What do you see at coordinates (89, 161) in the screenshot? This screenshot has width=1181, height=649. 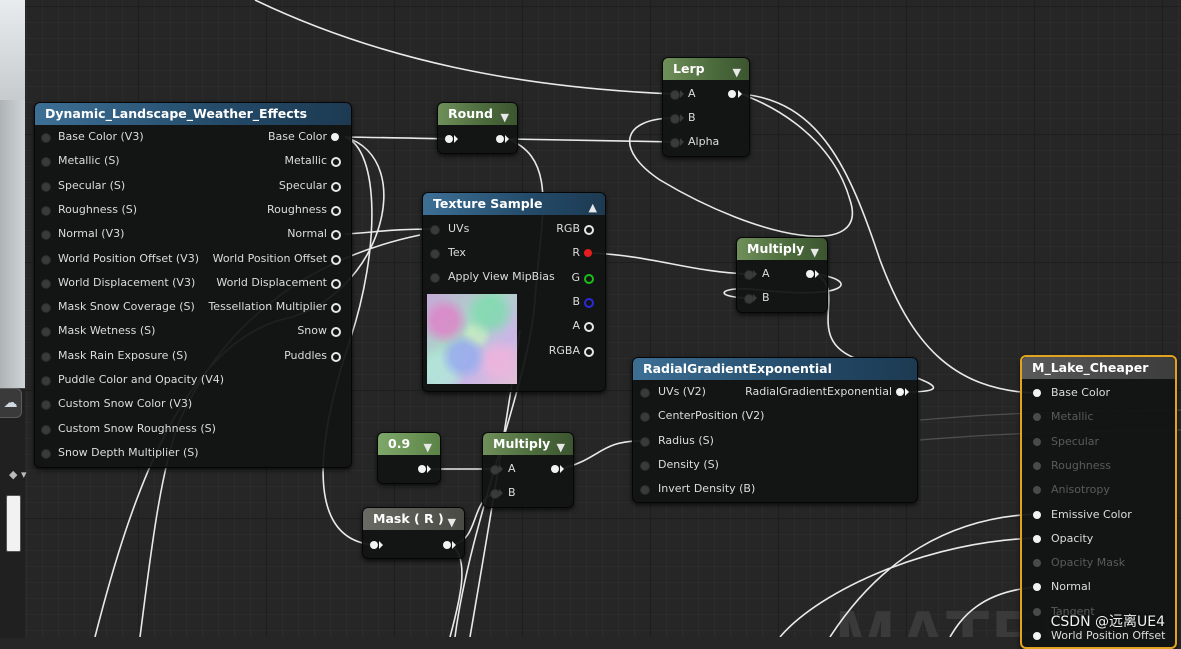 I see `weather-input-label: Metallic (S)` at bounding box center [89, 161].